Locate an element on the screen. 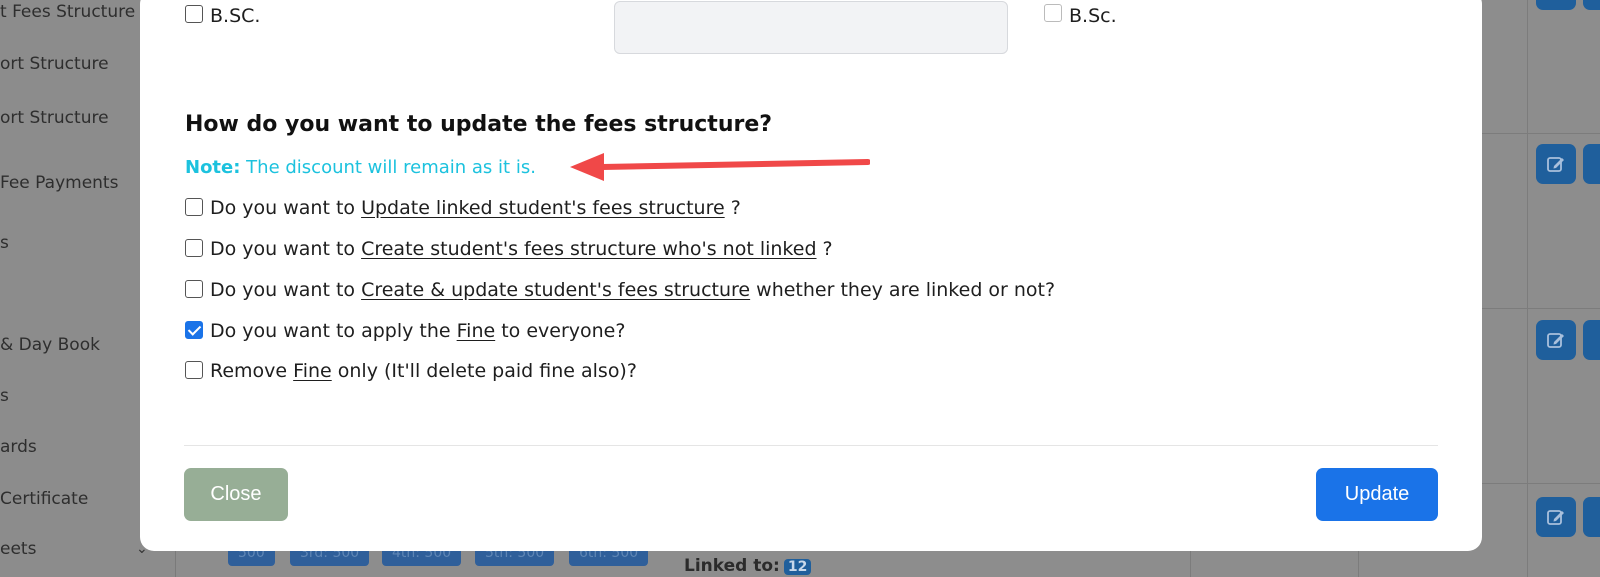 The height and width of the screenshot is (577, 1600). table-divider is located at coordinates (1527, 288).